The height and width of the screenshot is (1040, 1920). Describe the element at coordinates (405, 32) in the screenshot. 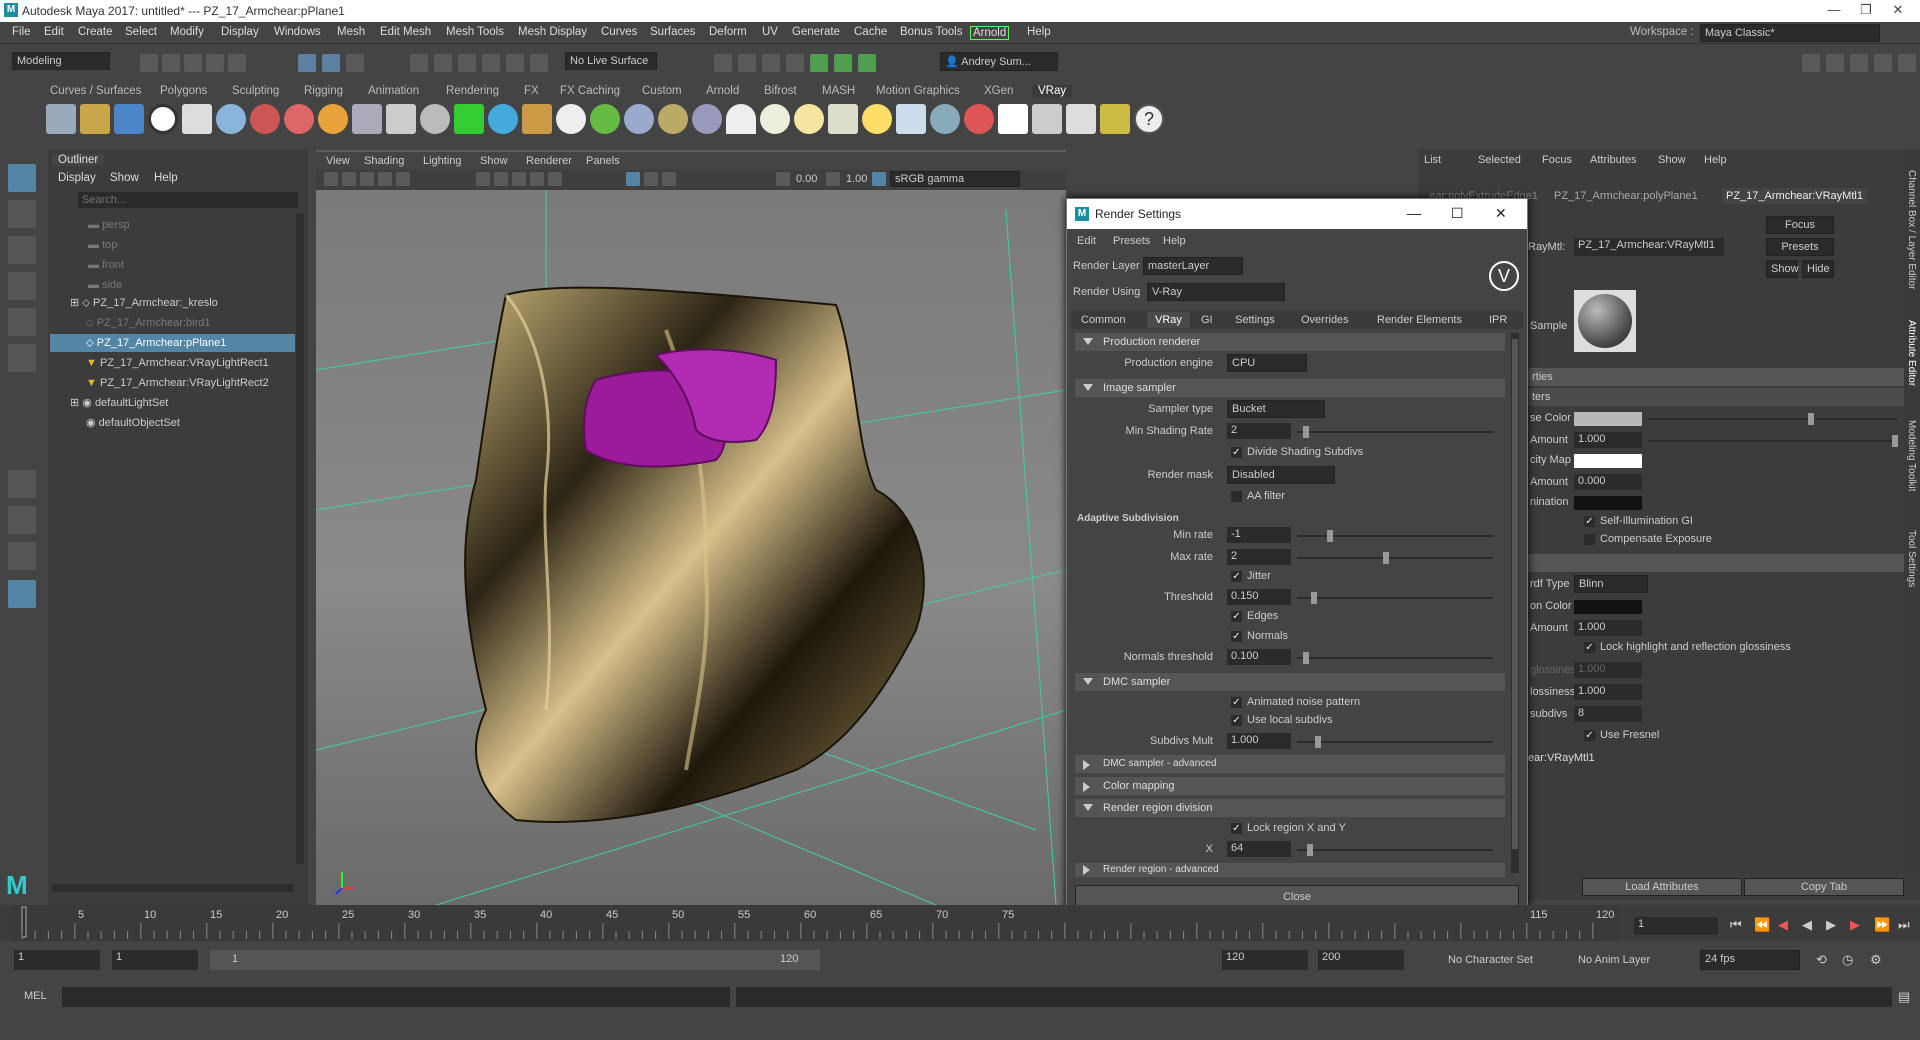

I see `menu-edit-mesh: Edit Mesh` at that location.